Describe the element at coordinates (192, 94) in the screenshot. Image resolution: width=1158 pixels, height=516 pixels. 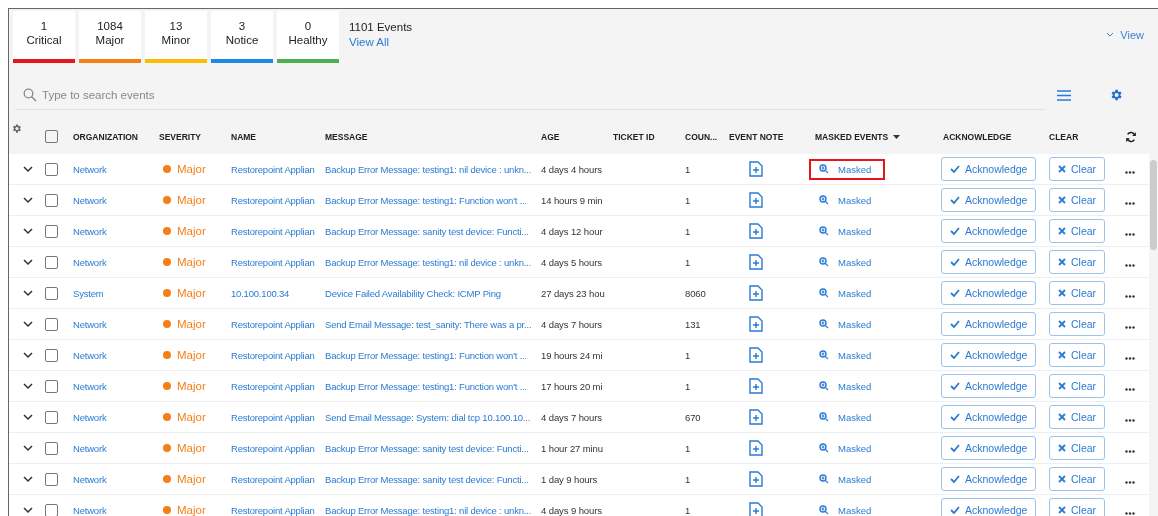
I see `search-field: Type to search events` at that location.